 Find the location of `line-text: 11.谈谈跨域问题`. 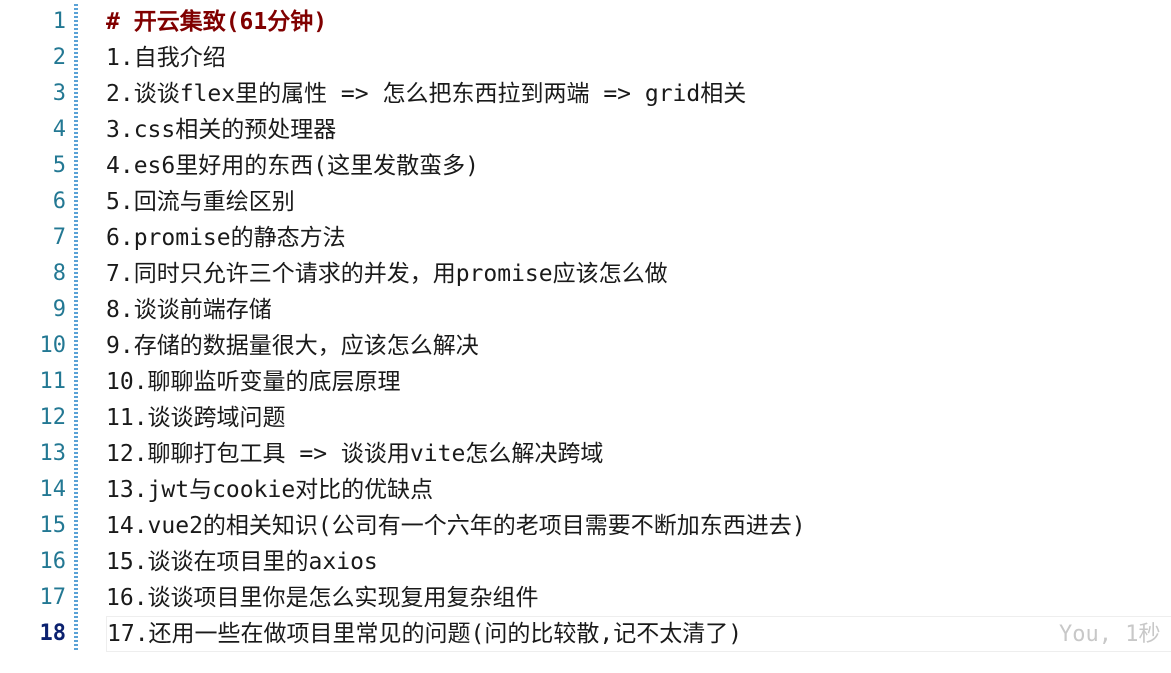

line-text: 11.谈谈跨域问题 is located at coordinates (196, 418).